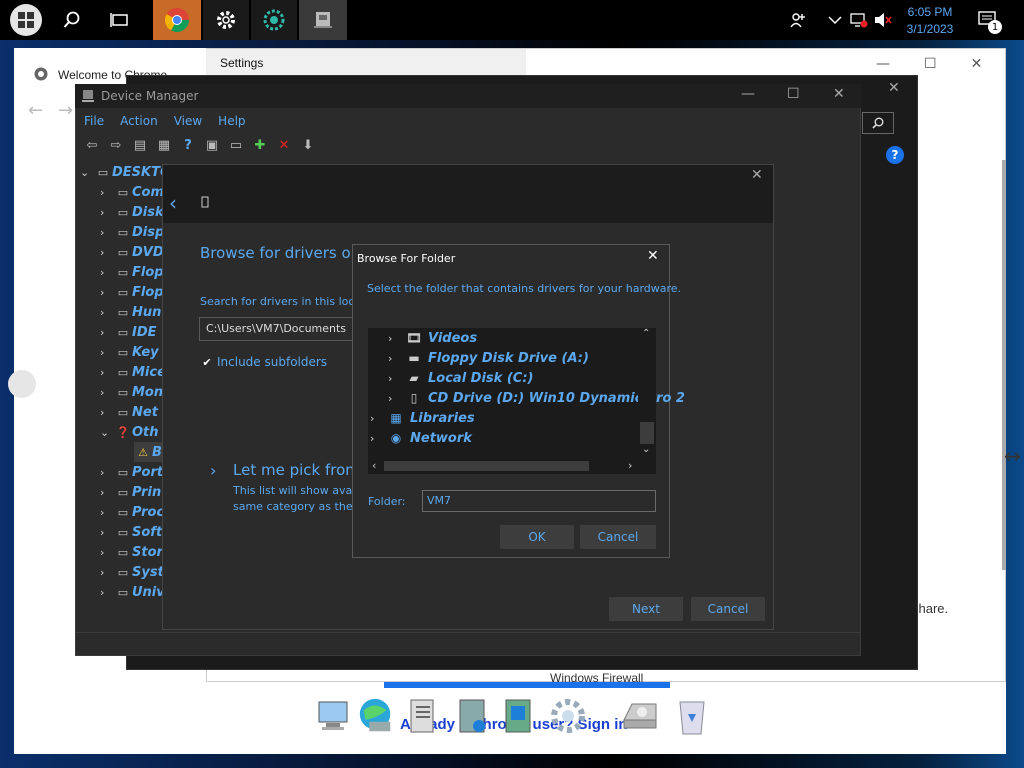 The height and width of the screenshot is (768, 1024). I want to click on settings-scrollbar, so click(1004, 365).